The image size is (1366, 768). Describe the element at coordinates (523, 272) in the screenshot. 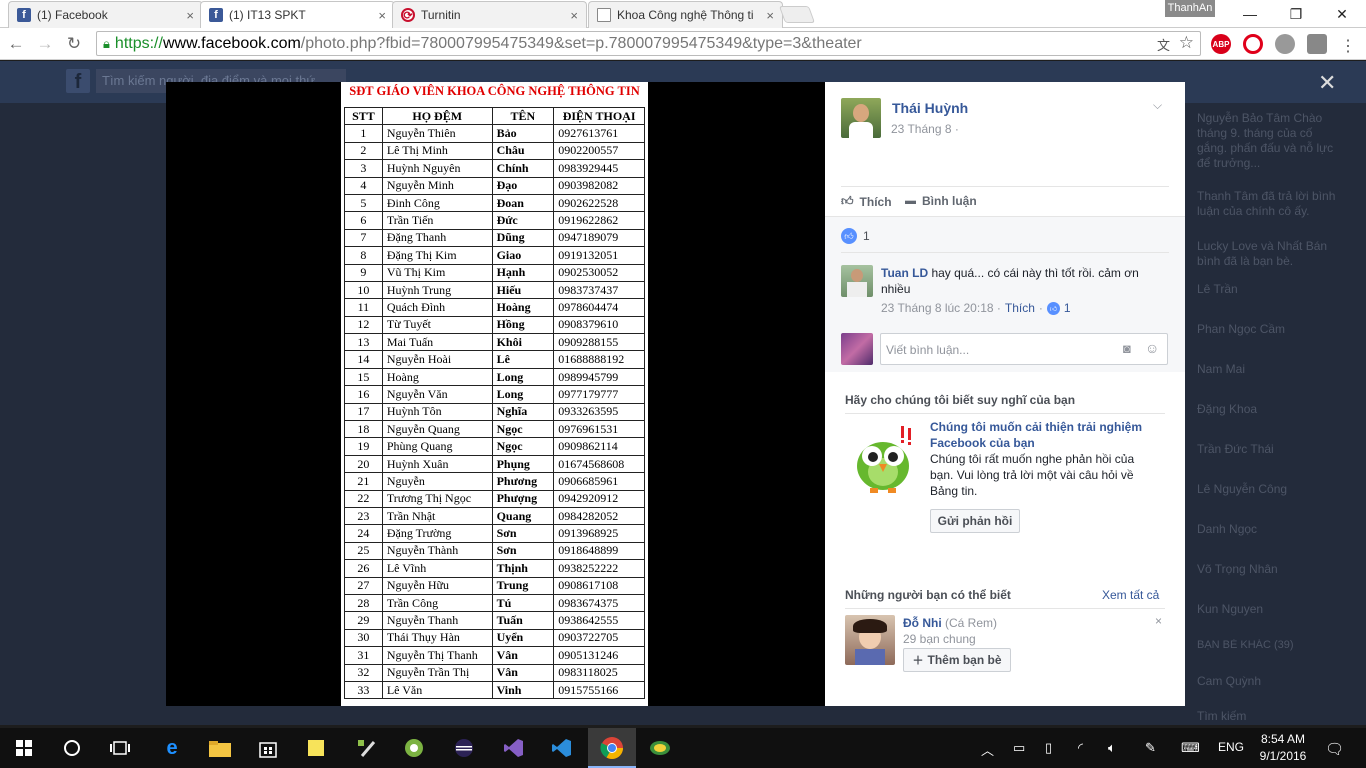

I see `table-cell: Hạnh` at that location.